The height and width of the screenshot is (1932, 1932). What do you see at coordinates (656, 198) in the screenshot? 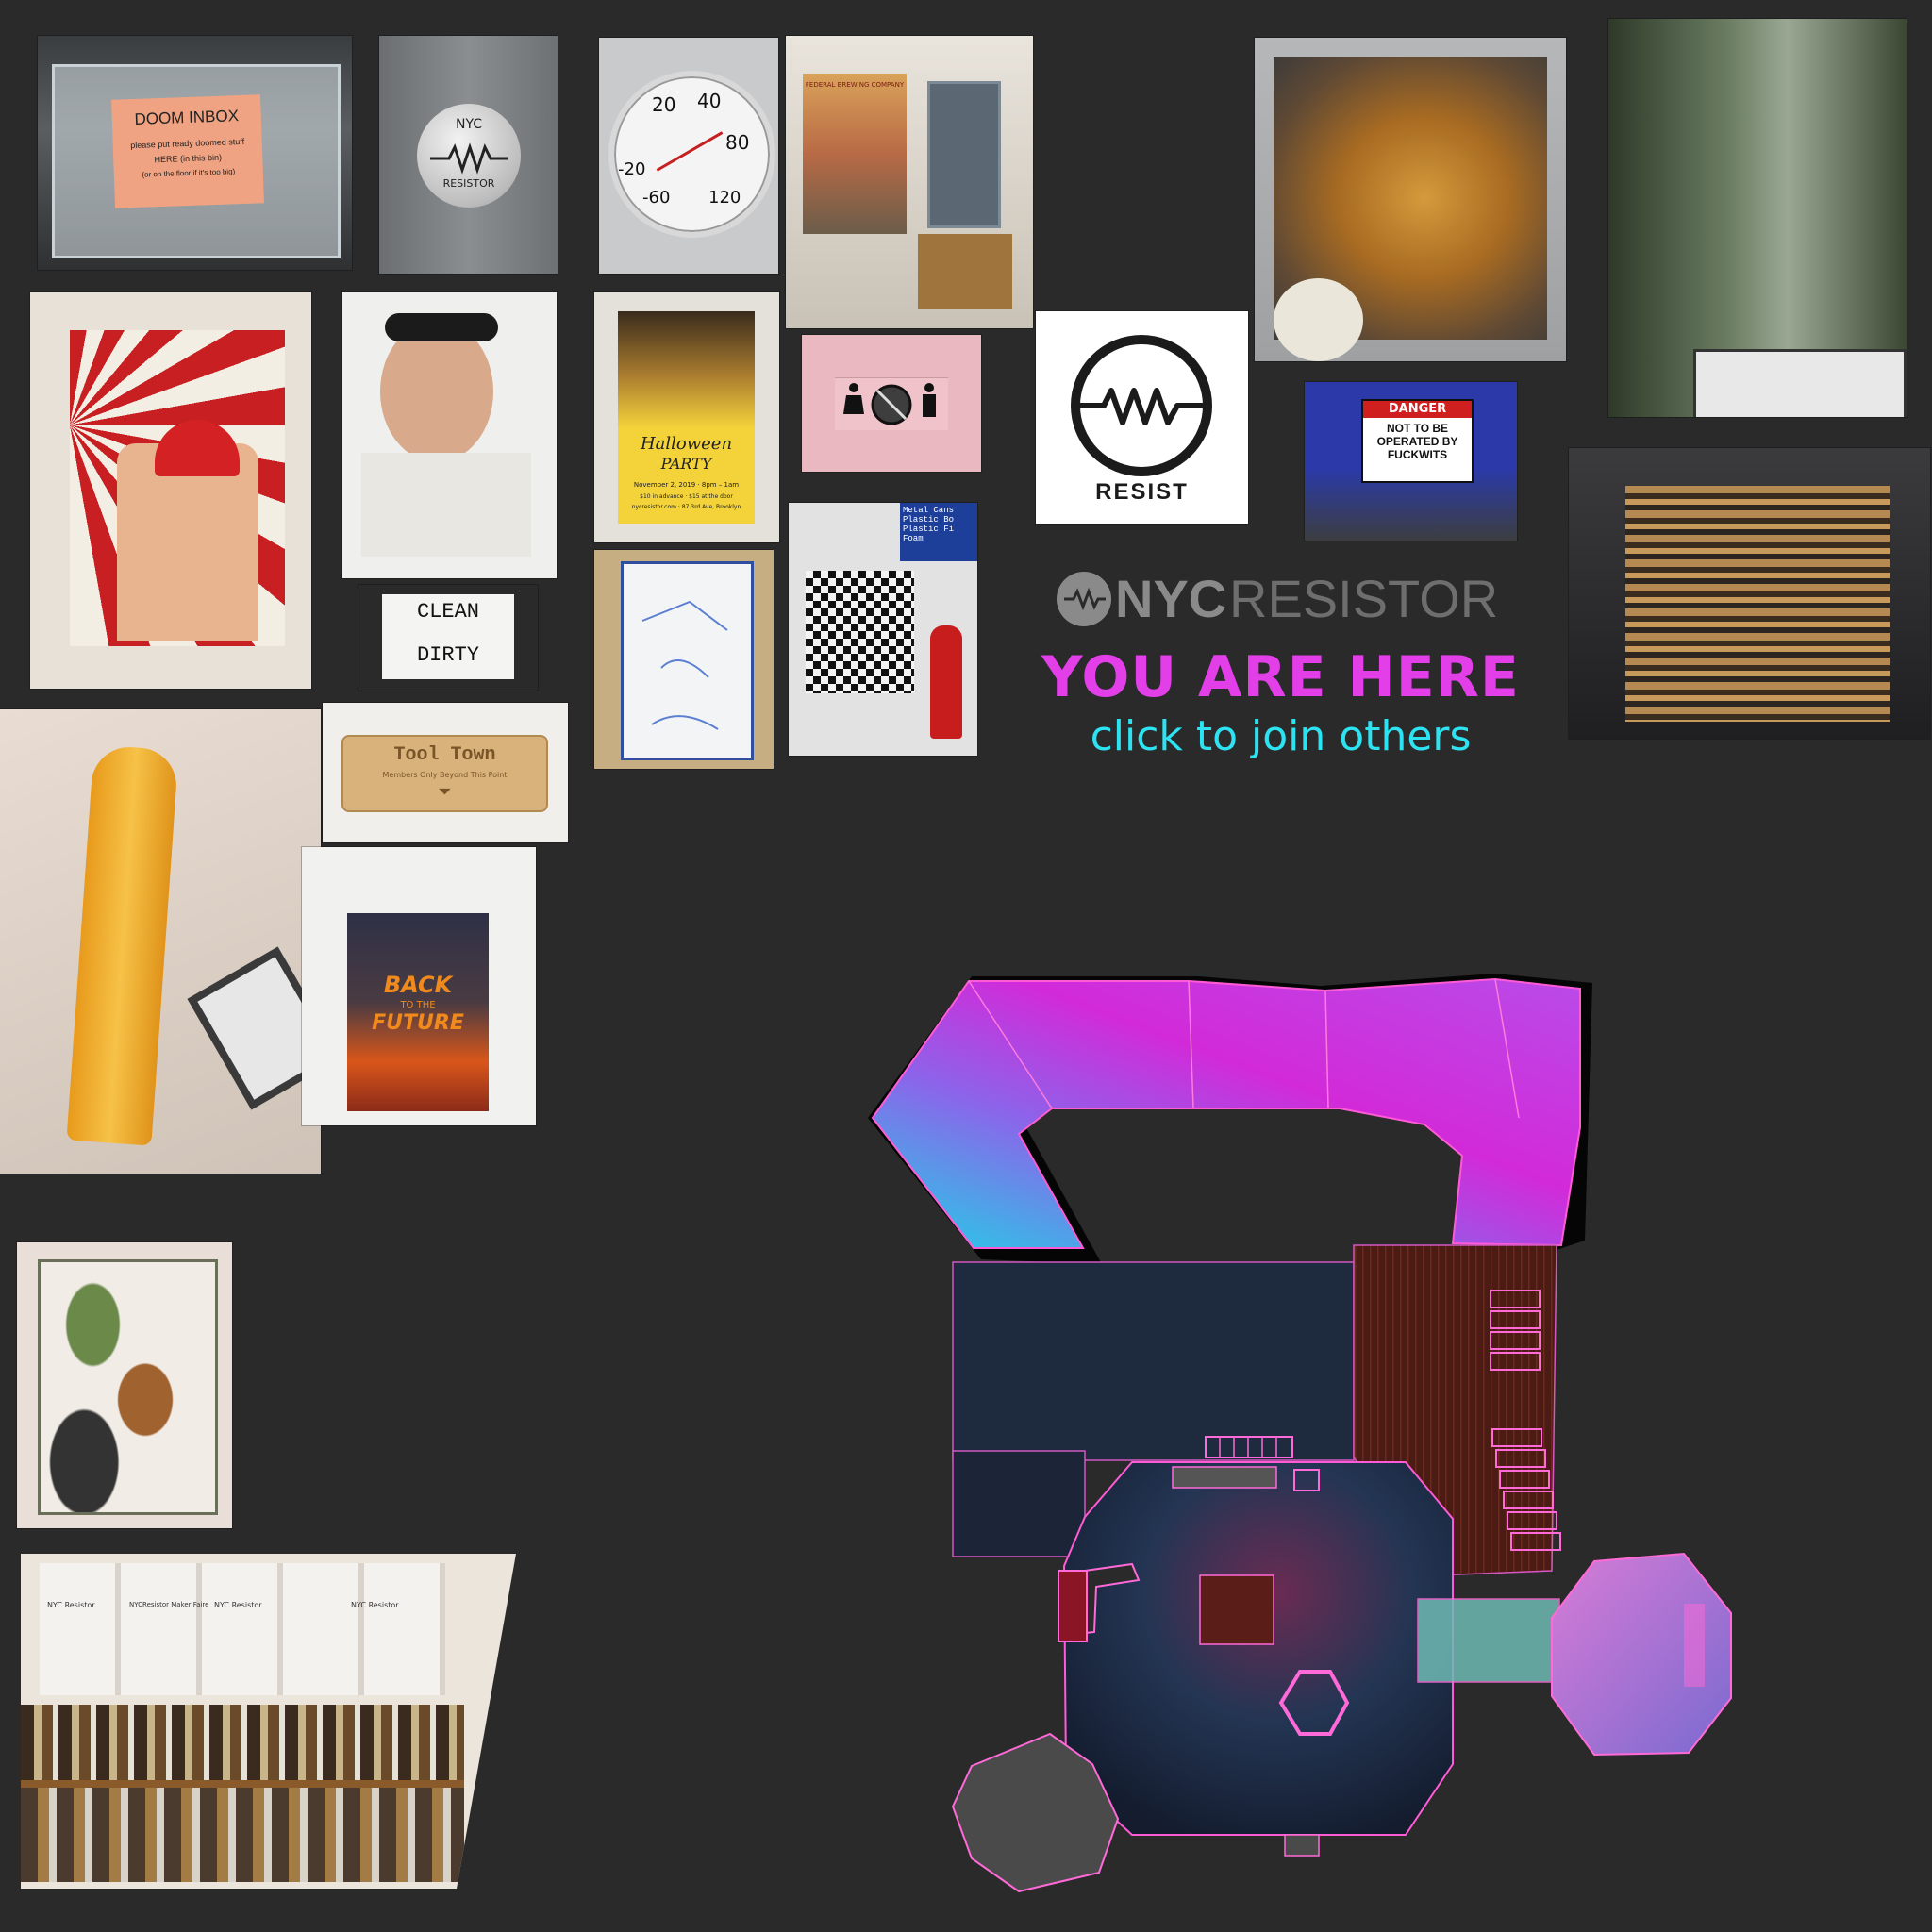
I see `dial-label: -60` at bounding box center [656, 198].